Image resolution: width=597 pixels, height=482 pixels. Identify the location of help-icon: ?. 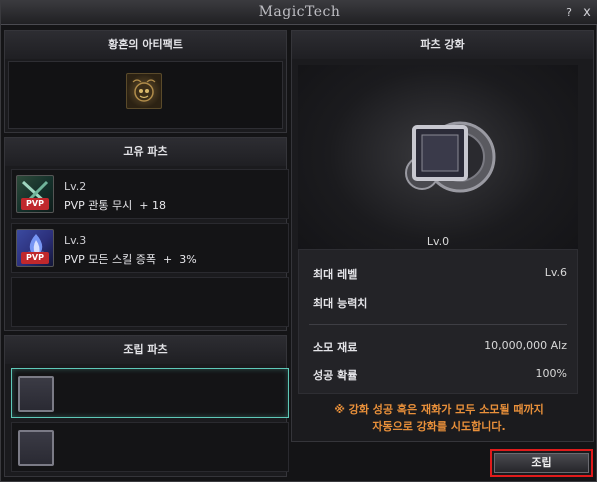
(569, 13).